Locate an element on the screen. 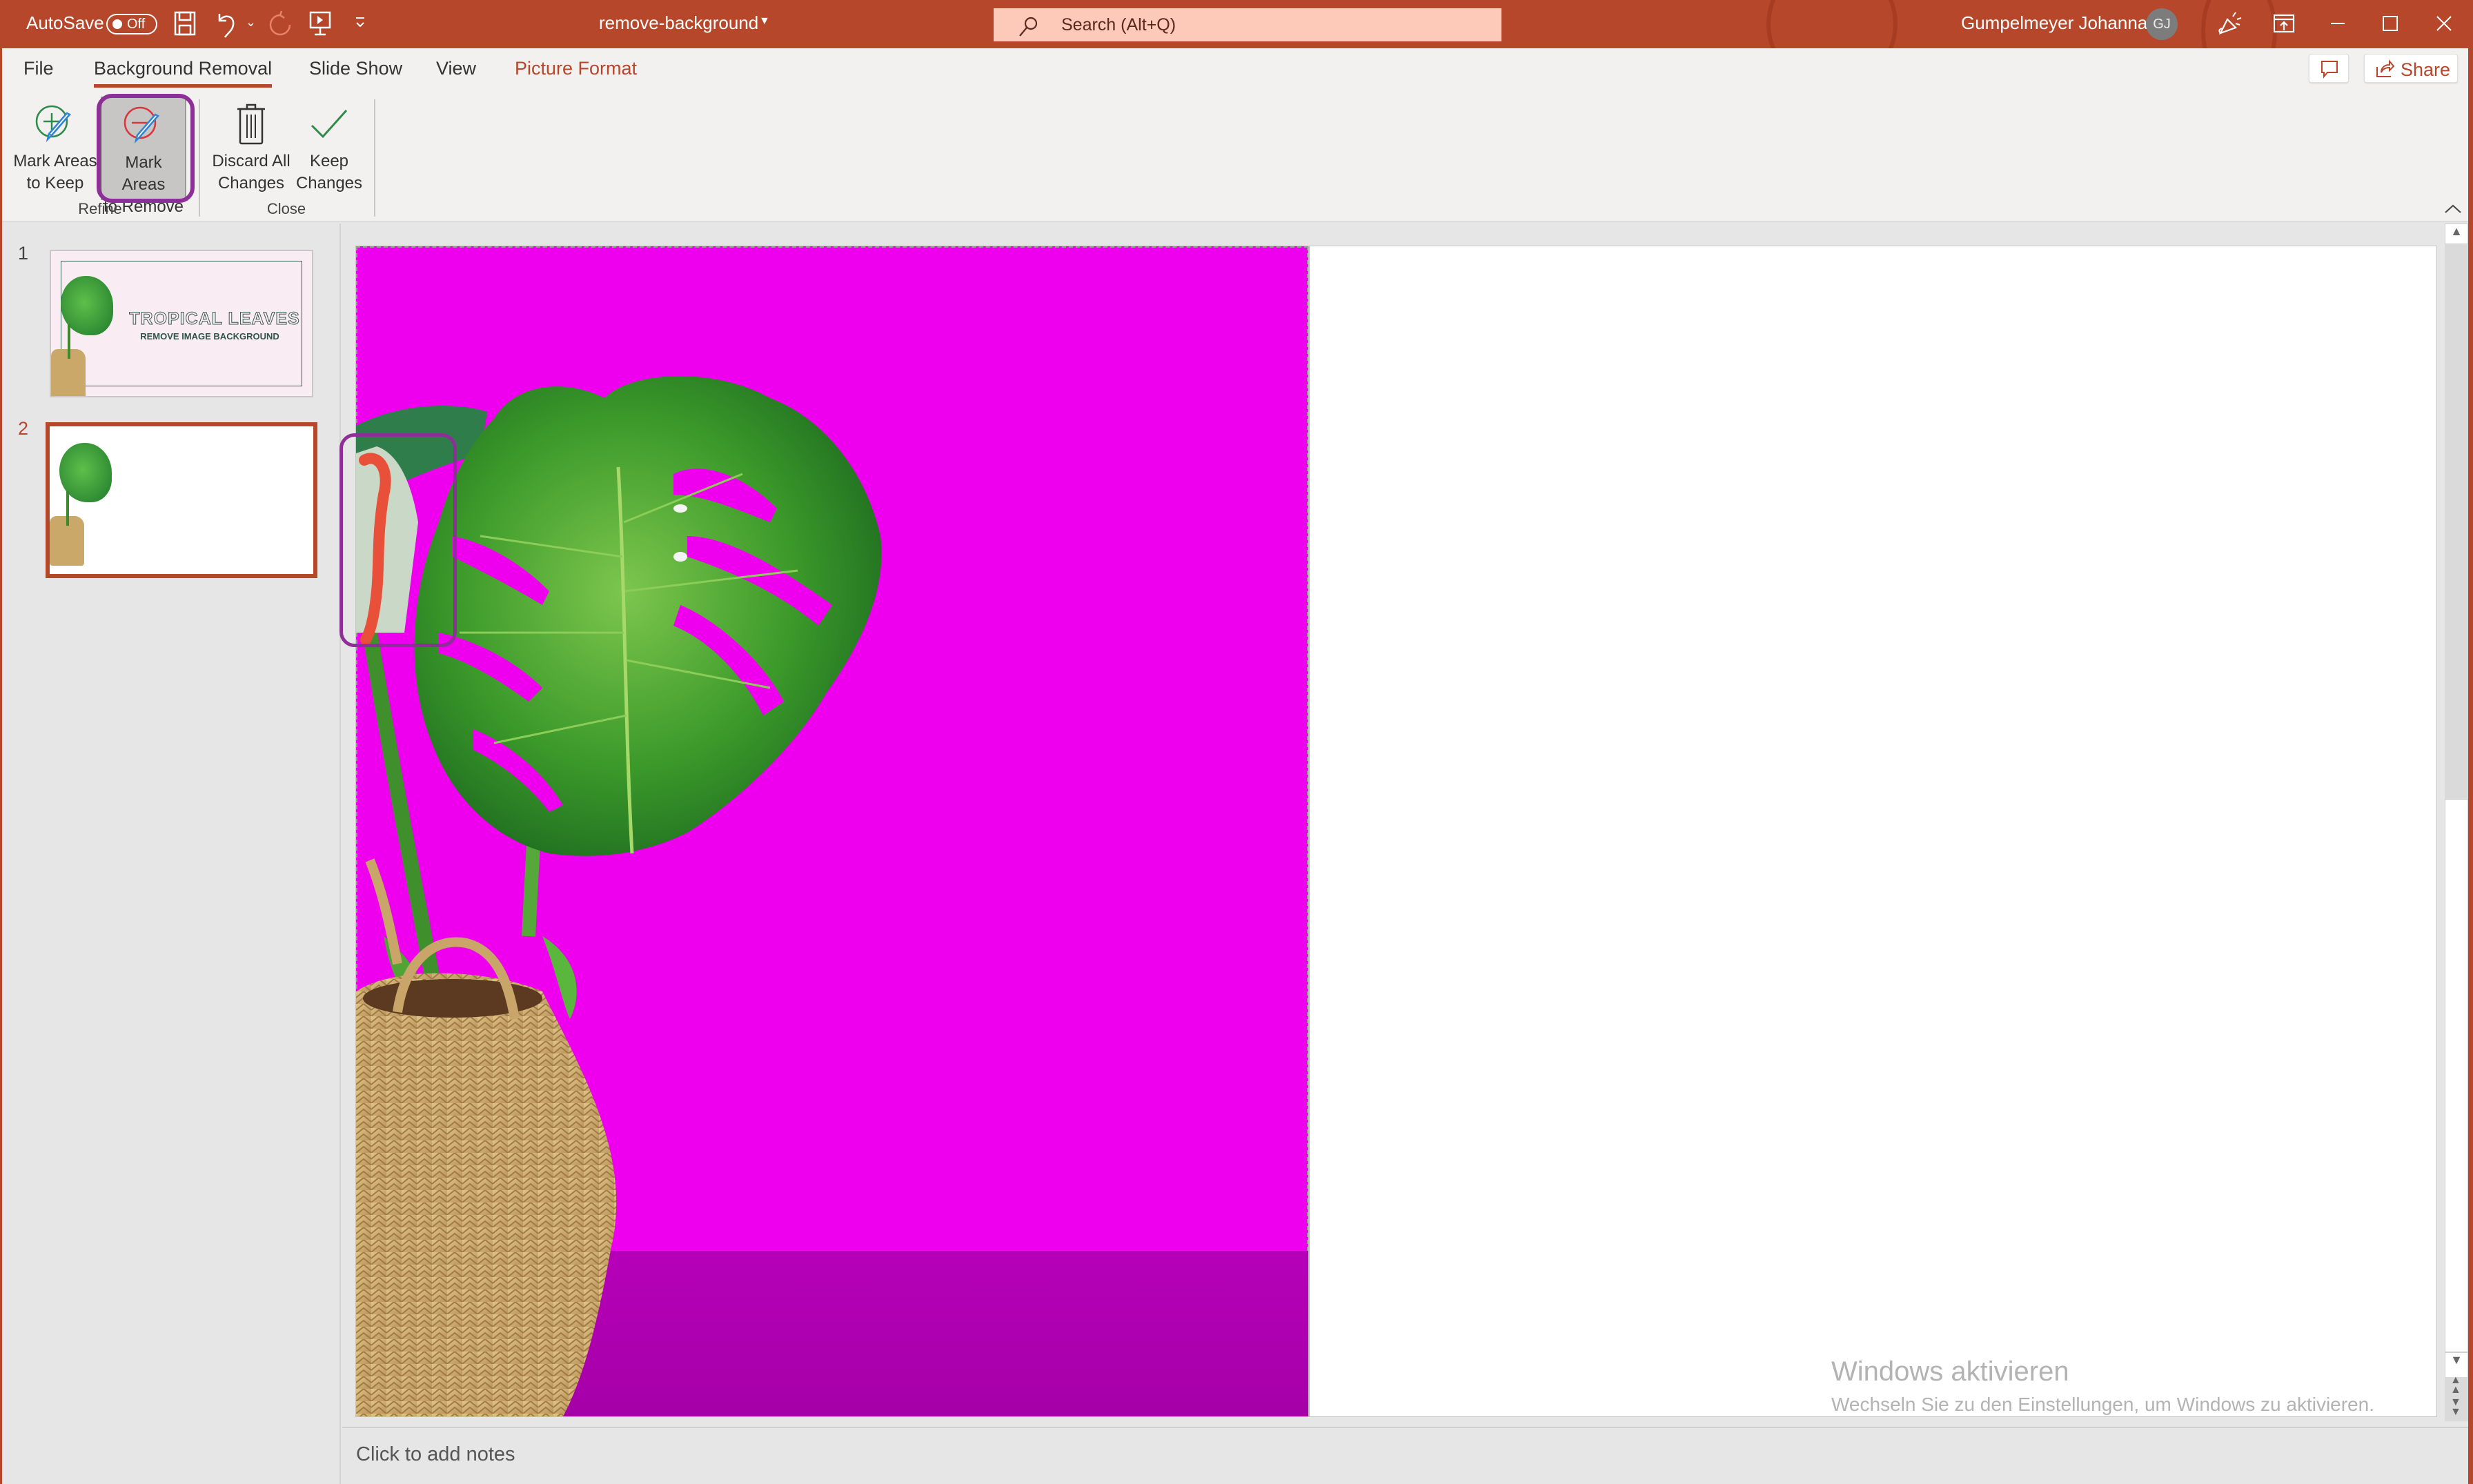 The width and height of the screenshot is (2473, 1484). collapse-ribbon-icon is located at coordinates (2453, 210).